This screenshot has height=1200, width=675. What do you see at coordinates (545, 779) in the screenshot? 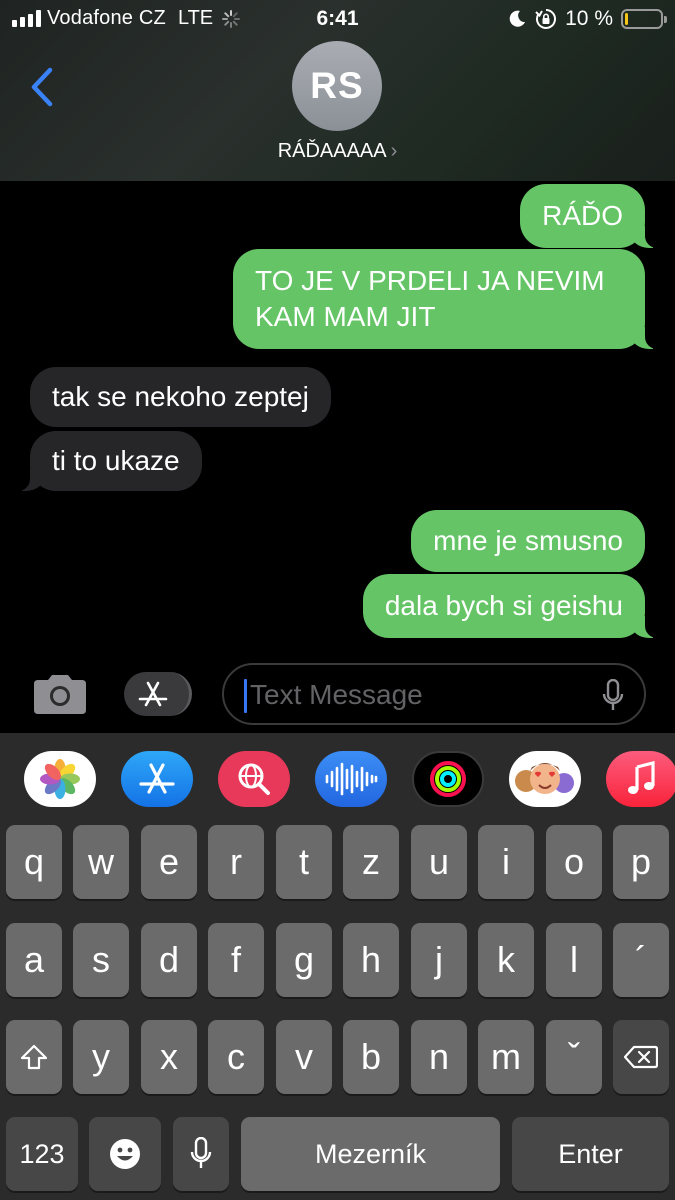
I see `memoji-icon` at bounding box center [545, 779].